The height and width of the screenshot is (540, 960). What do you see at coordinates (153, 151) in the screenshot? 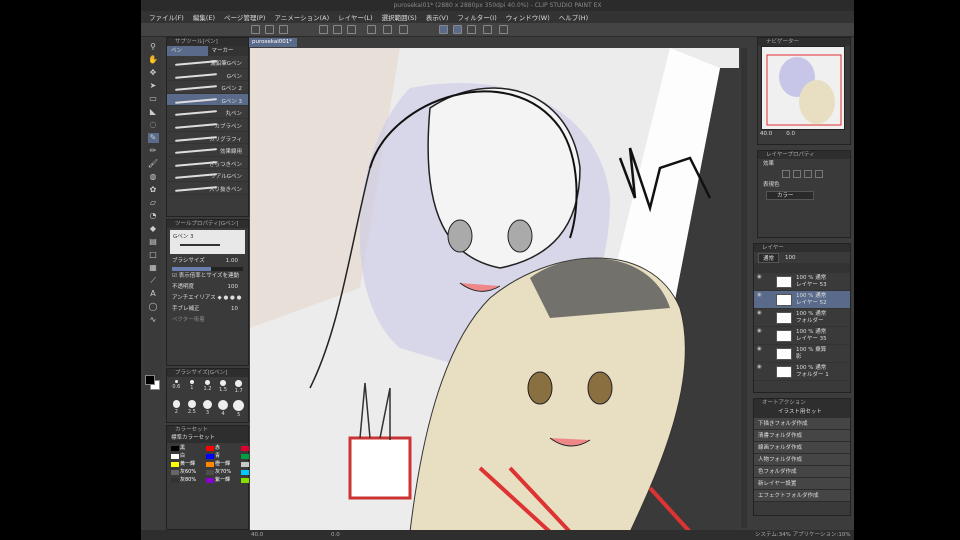
I see `pencil-tool-icon: ✏` at bounding box center [153, 151].